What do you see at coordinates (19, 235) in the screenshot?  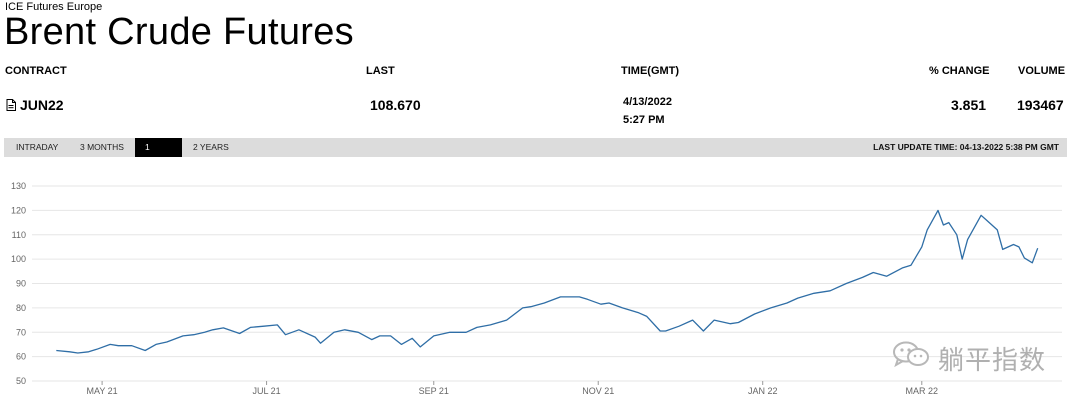 I see `y-tick-label: 110` at bounding box center [19, 235].